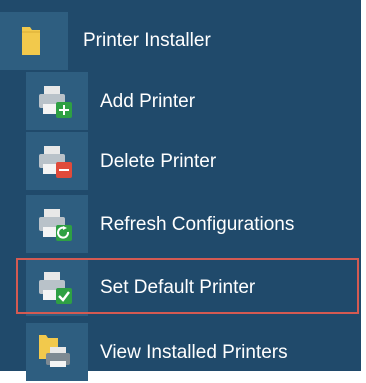  I want to click on menu-header: Printer Installer, so click(180, 41).